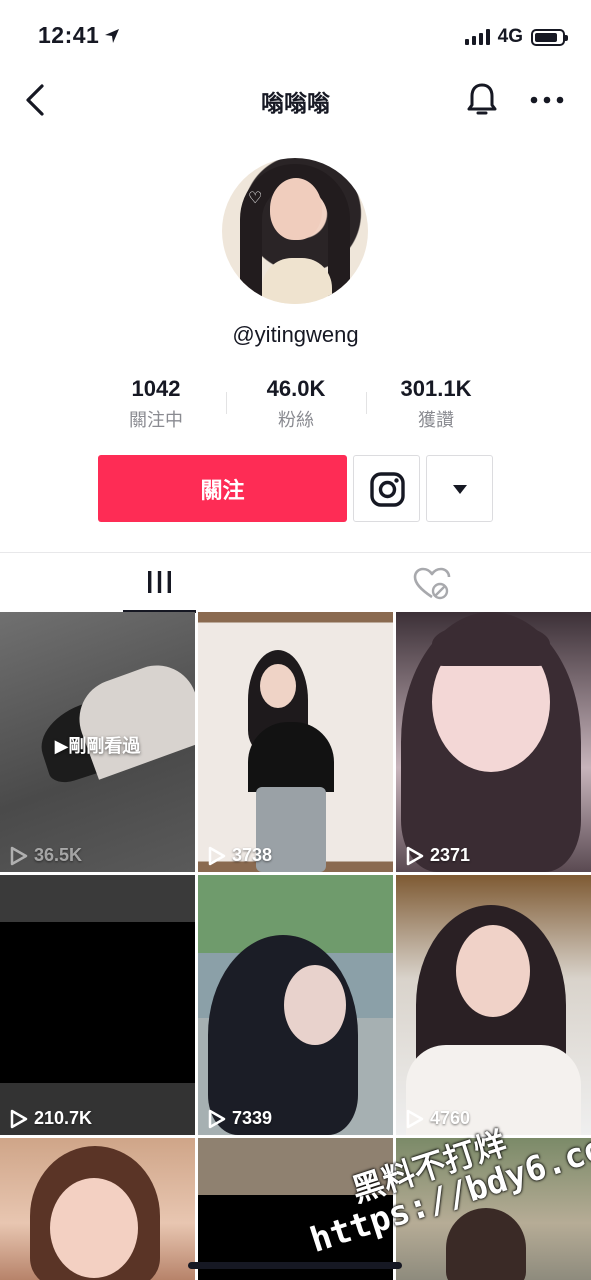 This screenshot has height=1280, width=591. What do you see at coordinates (69, 35) in the screenshot?
I see `status-time: 12:41` at bounding box center [69, 35].